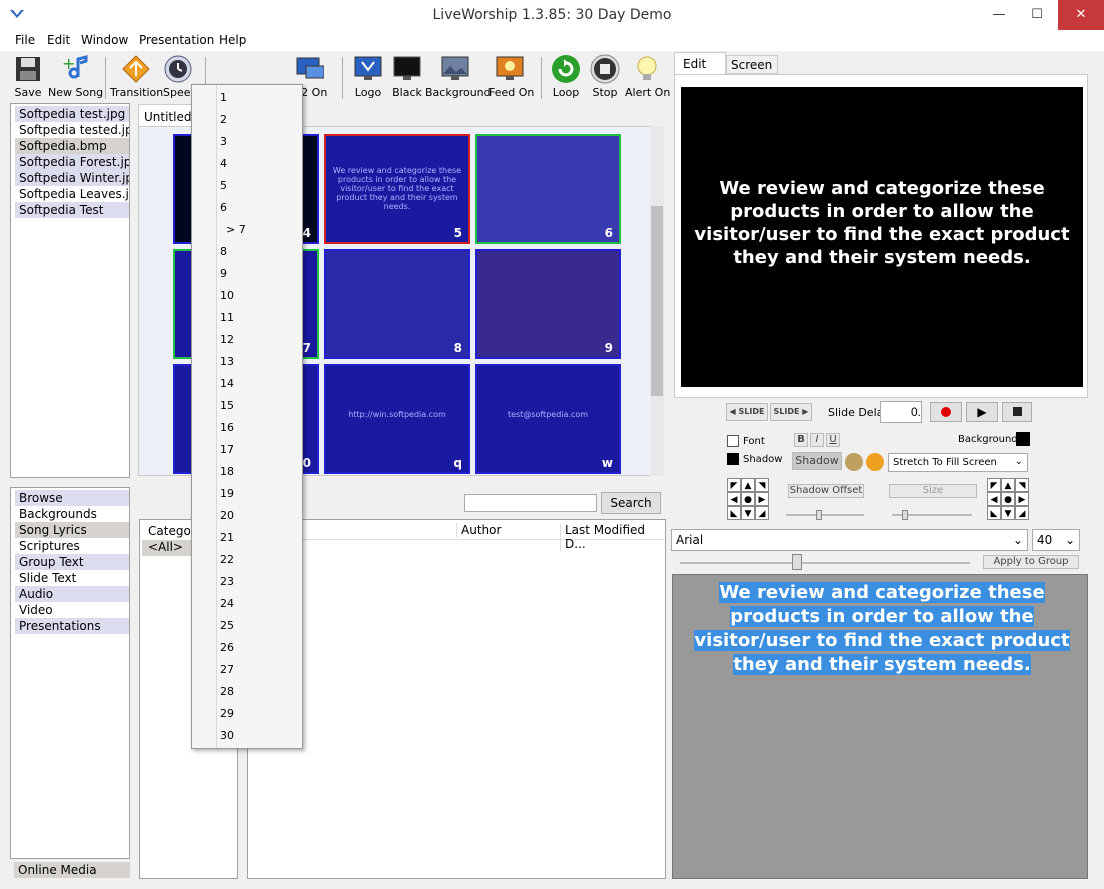  I want to click on dropdown-item: 24, so click(227, 603).